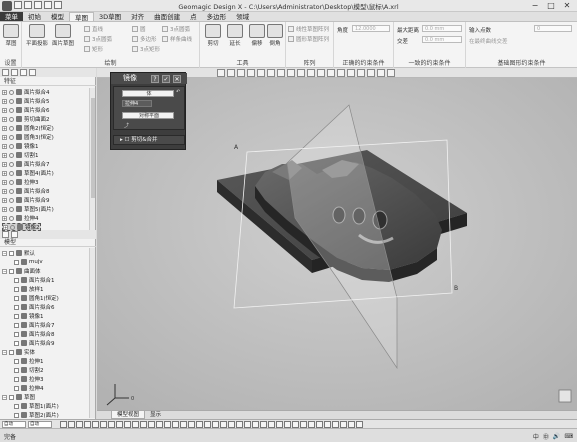  What do you see at coordinates (11, 35) in the screenshot?
I see `sketch-button: 草图` at bounding box center [11, 35].